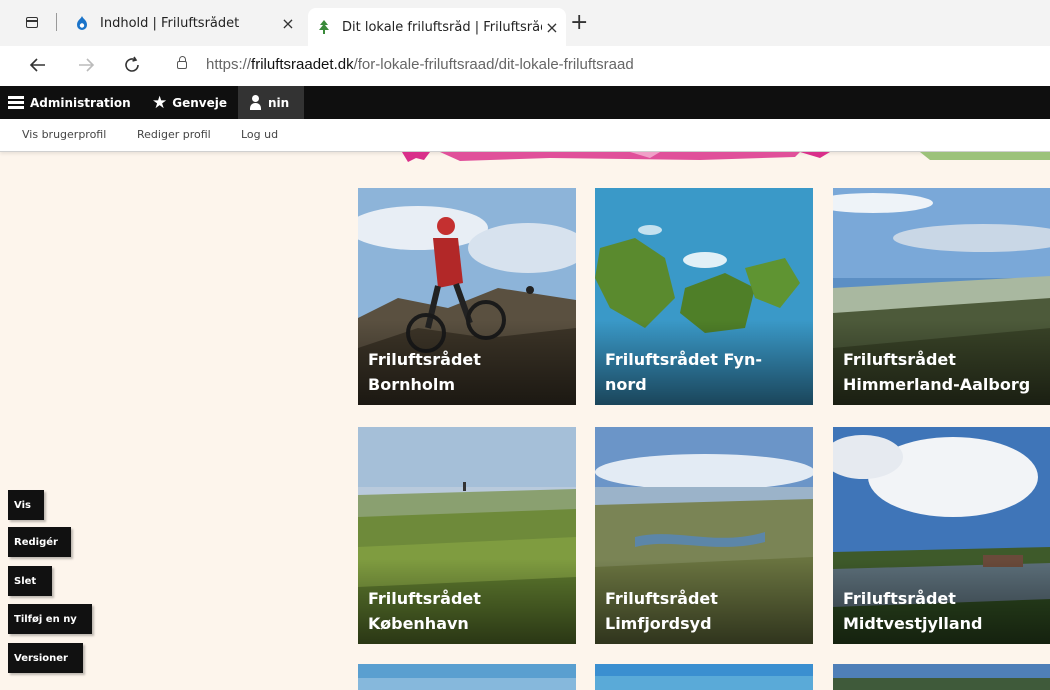 This screenshot has width=1050, height=690. I want to click on browser-tab-active: Dit lokale friluftsråd | Friluftsråde ×, so click(437, 27).